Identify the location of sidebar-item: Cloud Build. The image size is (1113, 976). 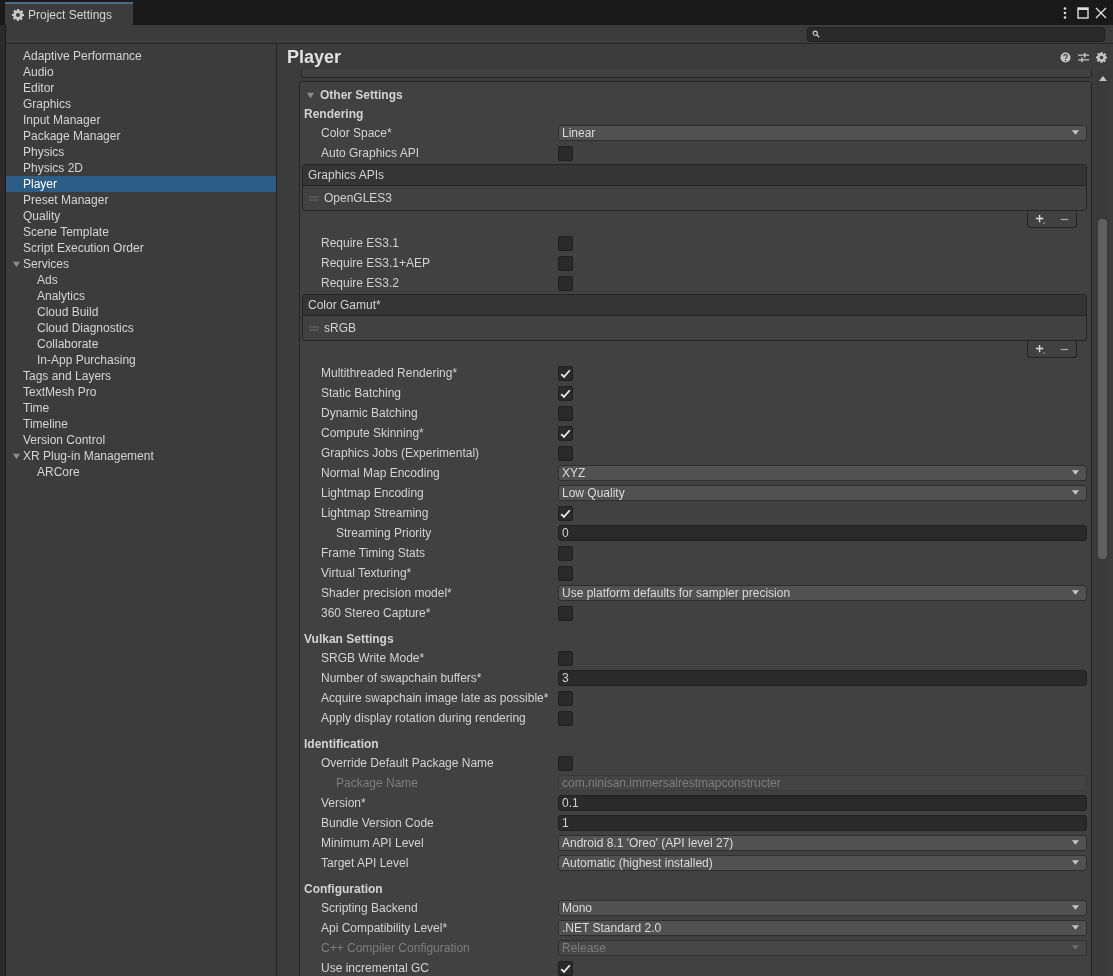
(141, 312).